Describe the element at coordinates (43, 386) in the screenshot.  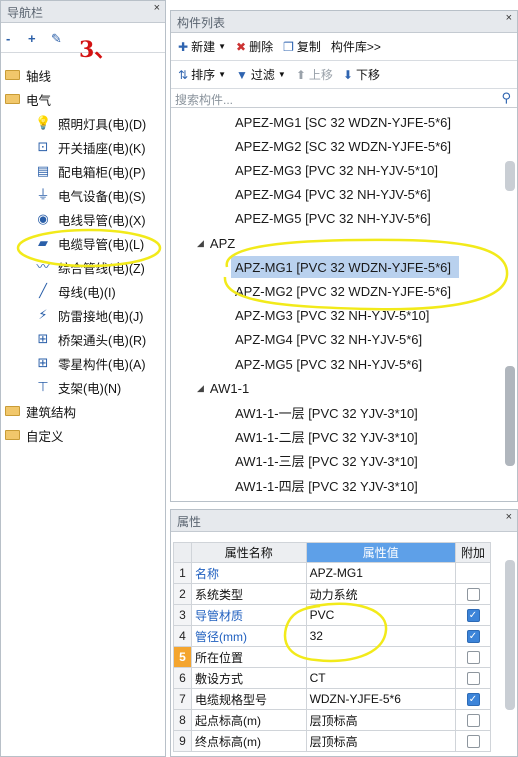
I see `bracket-icon: ⊤` at that location.